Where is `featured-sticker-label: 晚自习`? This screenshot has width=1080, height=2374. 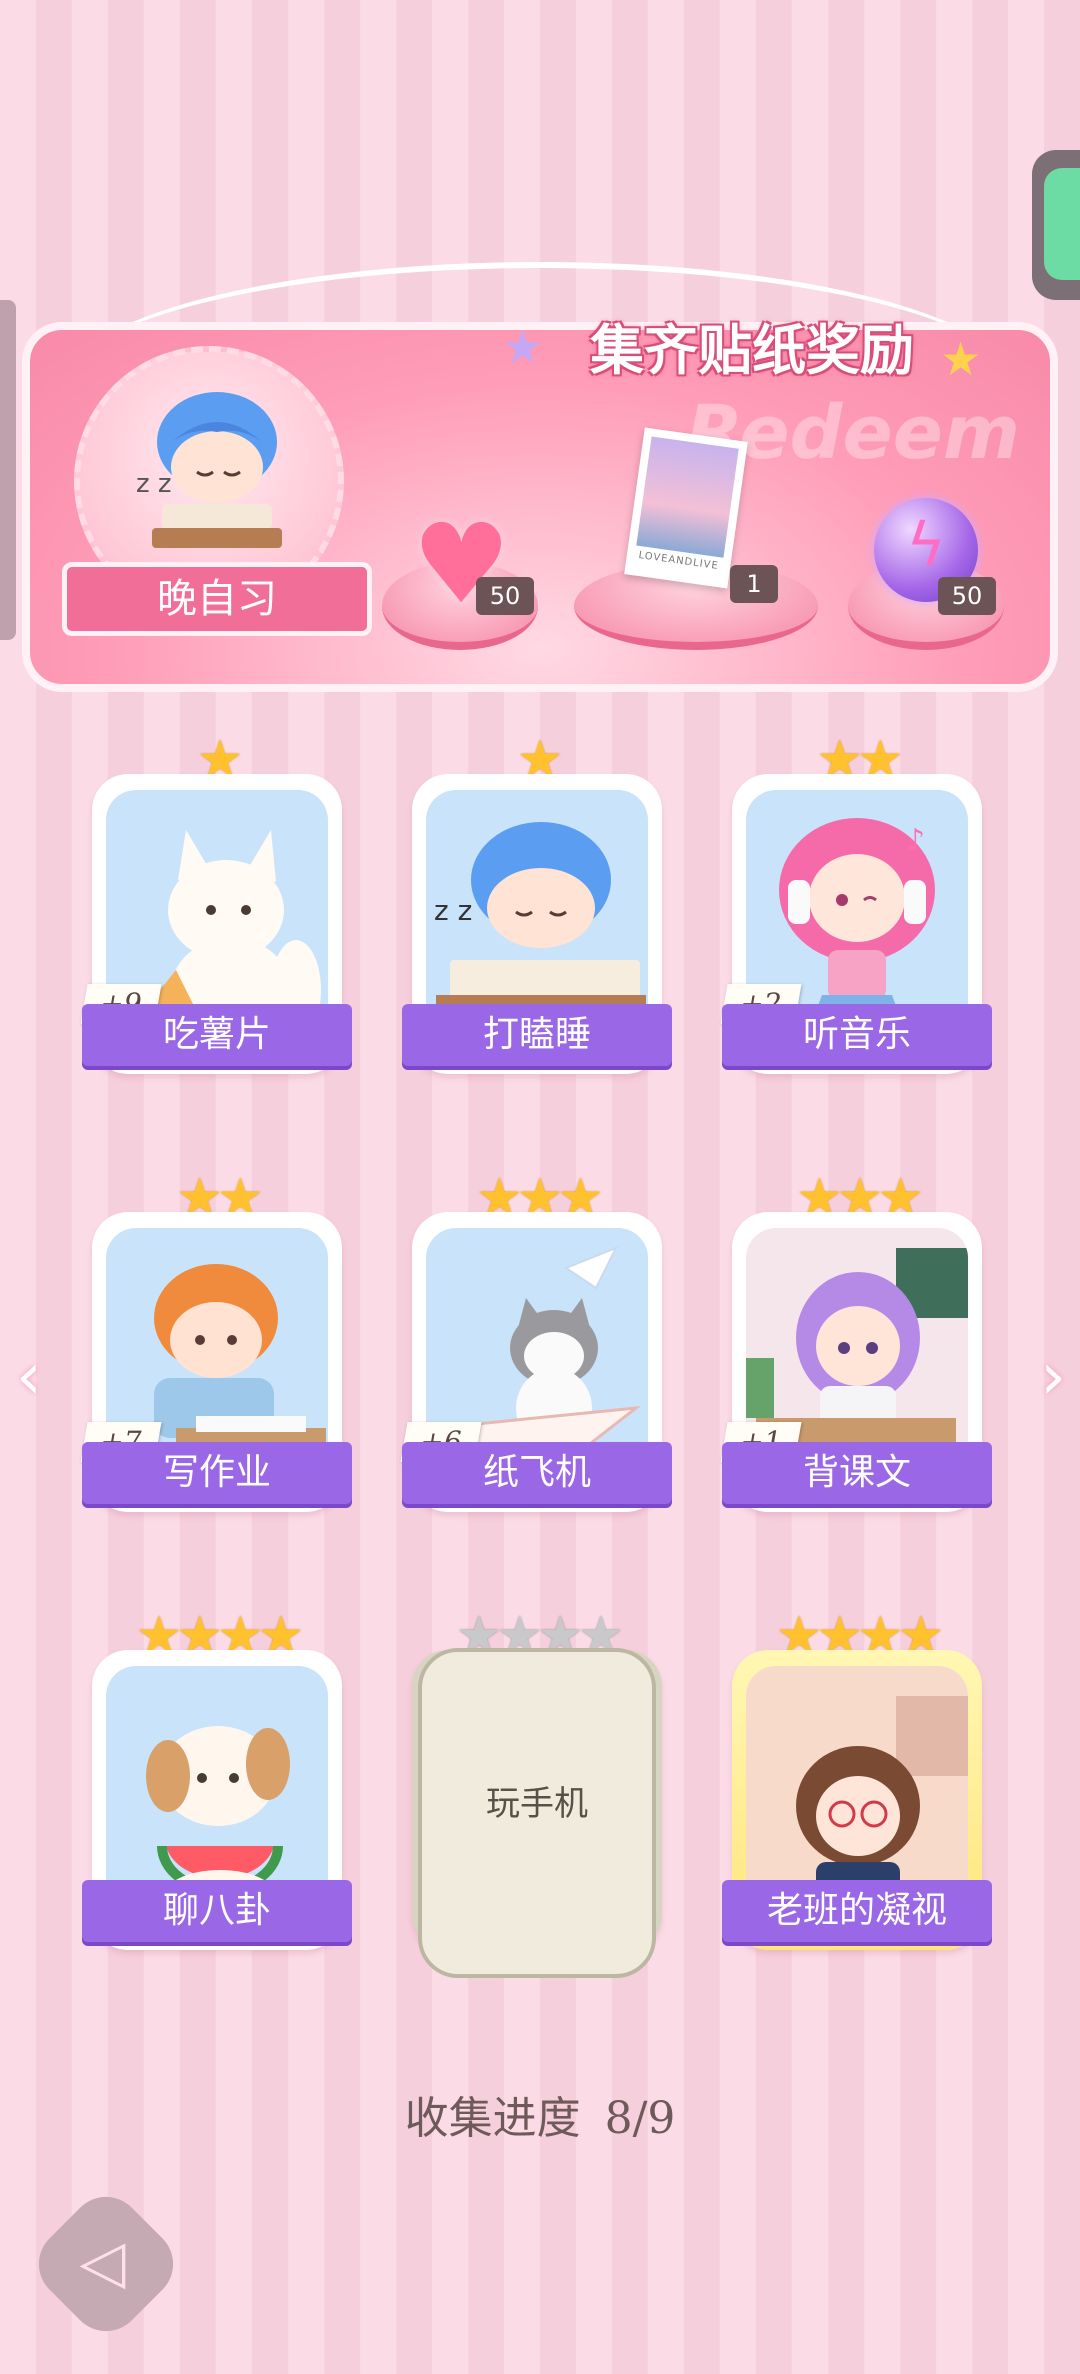
featured-sticker-label: 晚自习 is located at coordinates (217, 599).